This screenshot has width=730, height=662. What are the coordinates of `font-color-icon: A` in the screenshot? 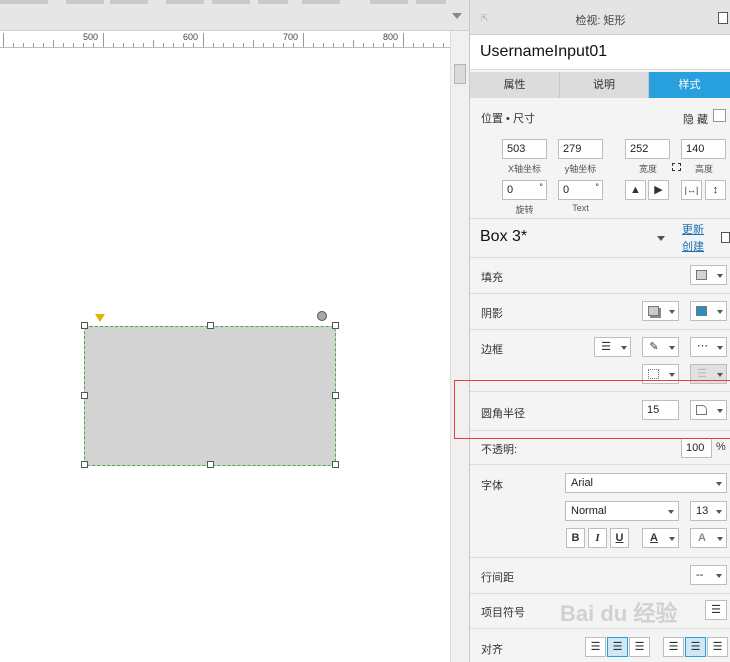 It's located at (654, 538).